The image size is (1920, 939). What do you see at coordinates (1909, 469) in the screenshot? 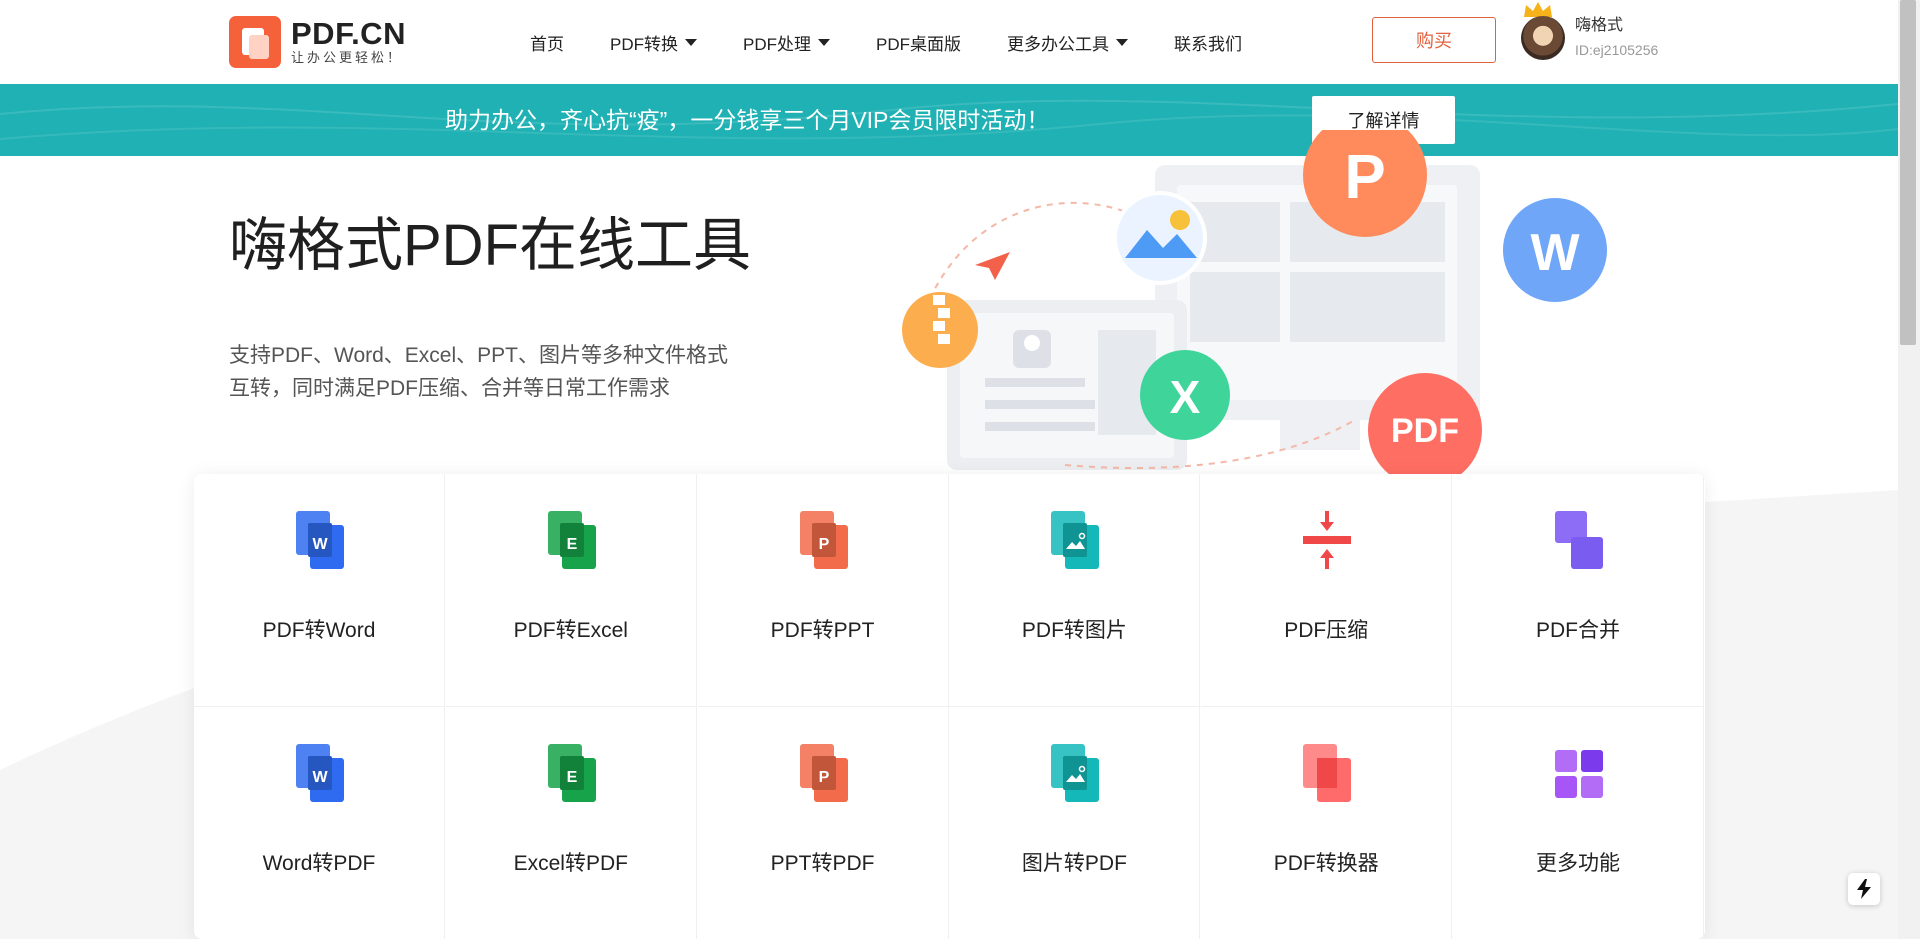
I see `scrollbar` at bounding box center [1909, 469].